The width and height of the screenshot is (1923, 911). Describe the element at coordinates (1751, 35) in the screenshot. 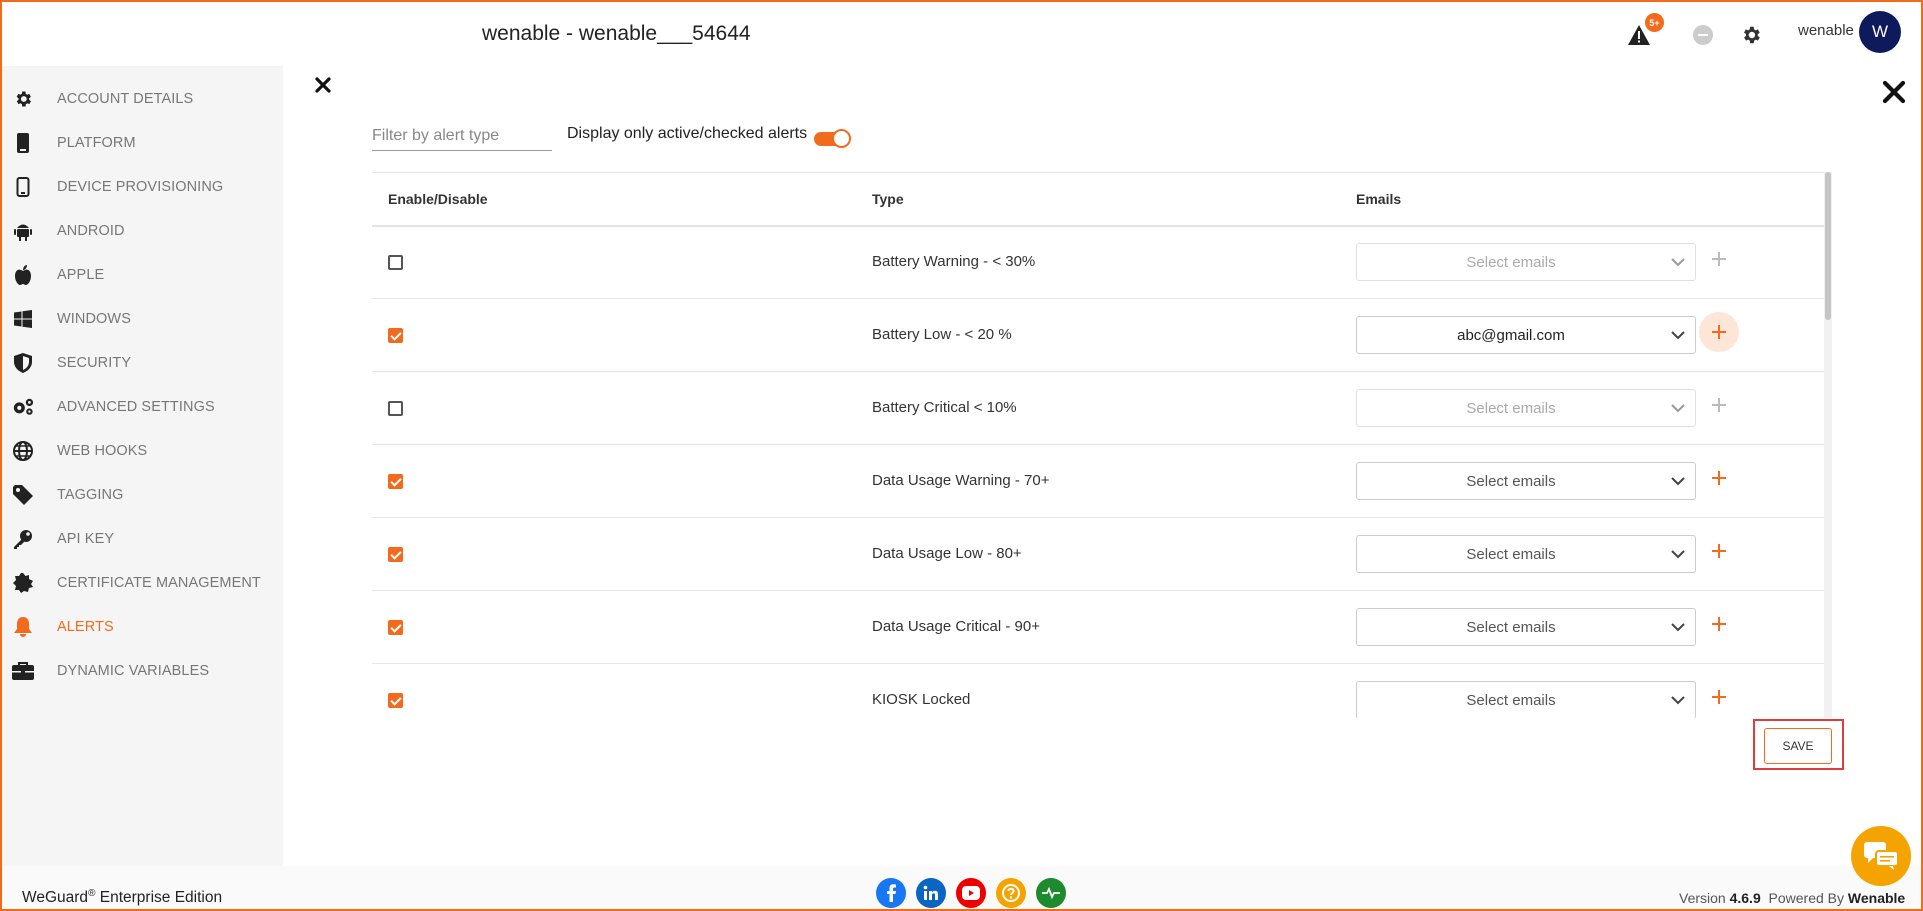

I see `settings-gear-icon` at that location.